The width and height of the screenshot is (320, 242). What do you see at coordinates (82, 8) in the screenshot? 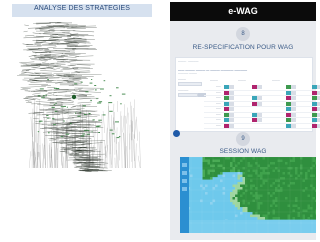
I see `strategy-analysis-title: ANALYSE DES STRATEGIES` at bounding box center [82, 8].